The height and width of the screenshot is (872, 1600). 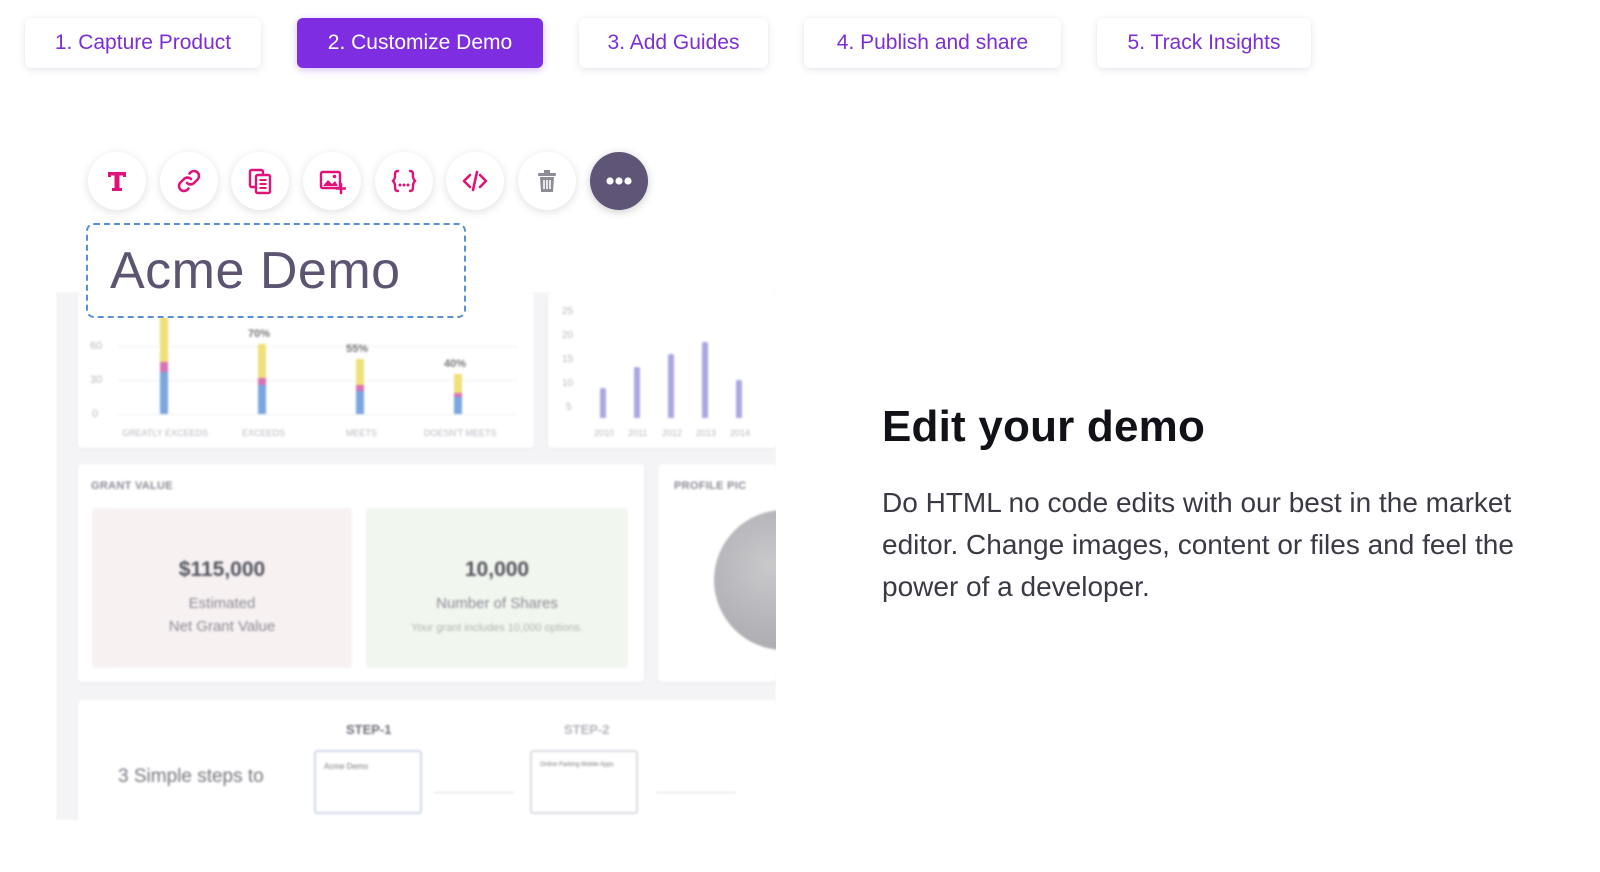 I want to click on data-label: 55%, so click(x=357, y=349).